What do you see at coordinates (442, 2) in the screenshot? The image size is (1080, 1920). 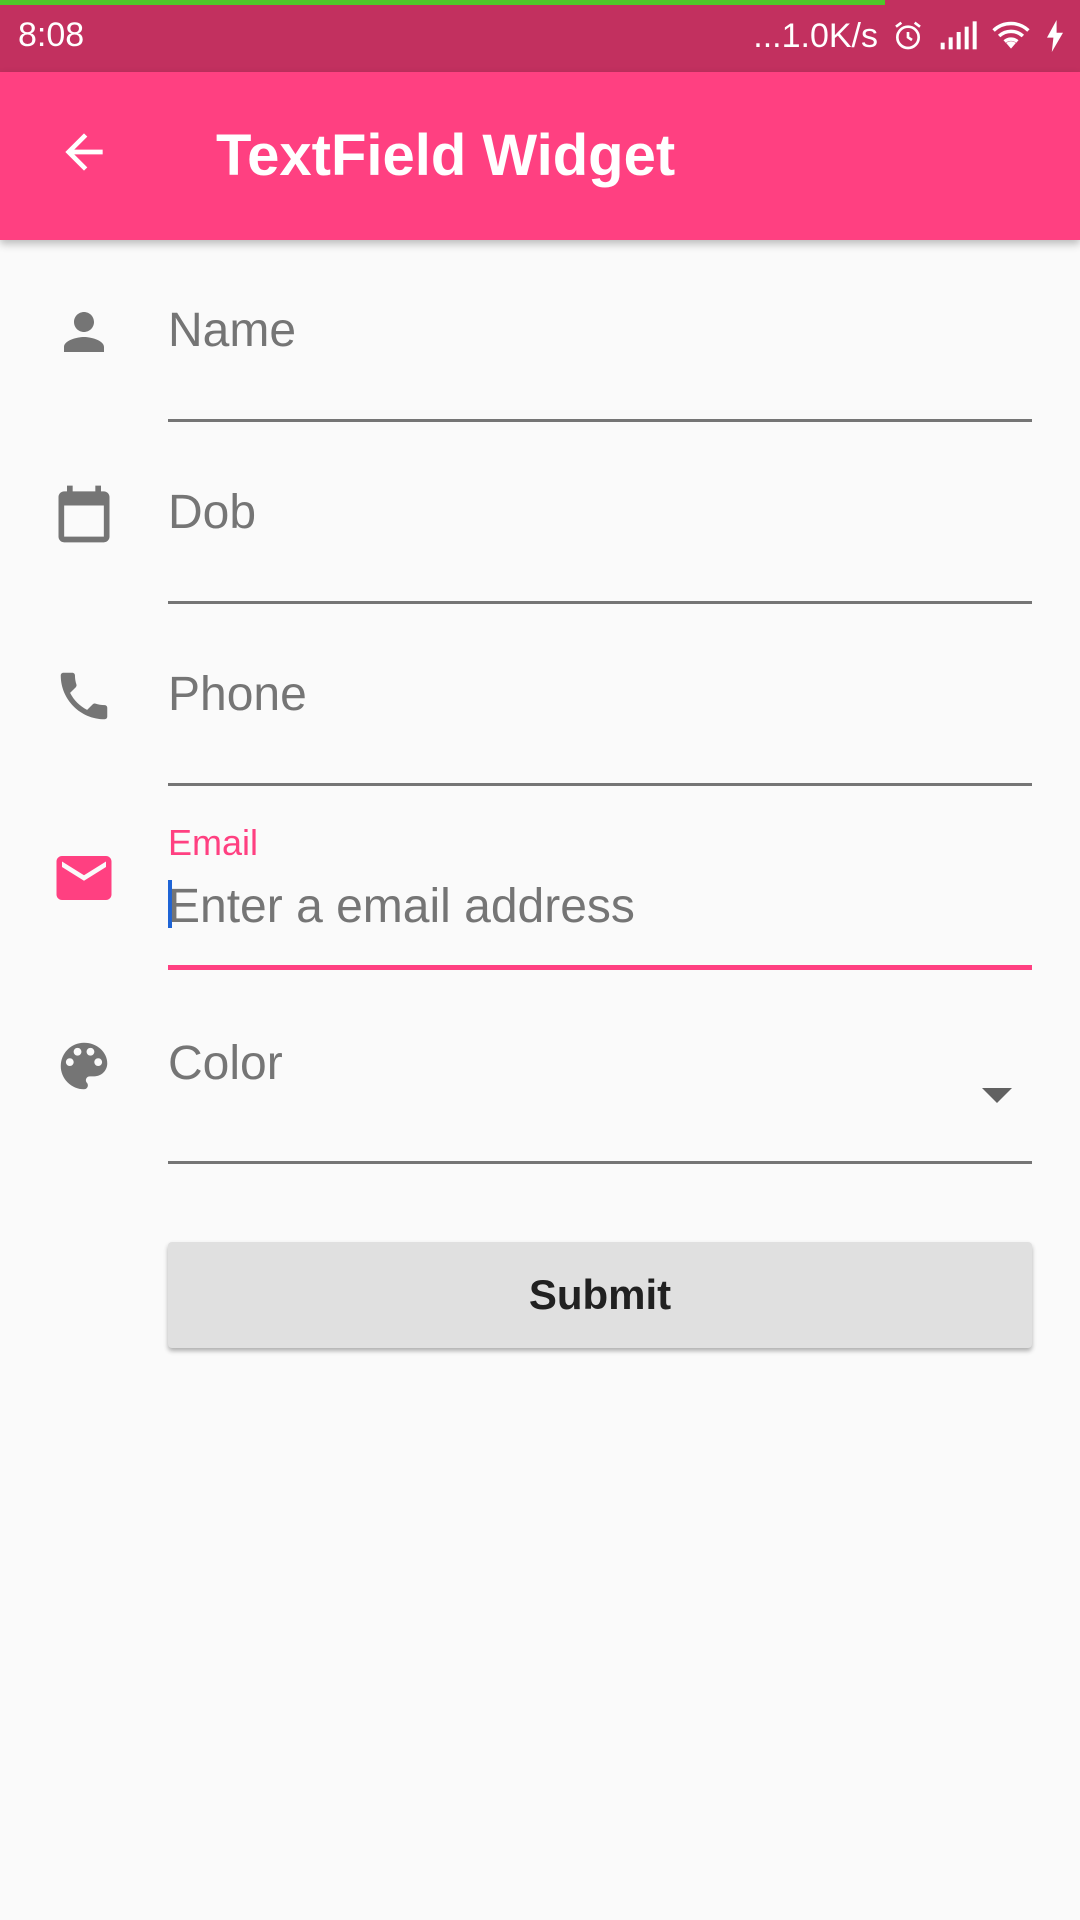 I see `loading-progress-bar` at bounding box center [442, 2].